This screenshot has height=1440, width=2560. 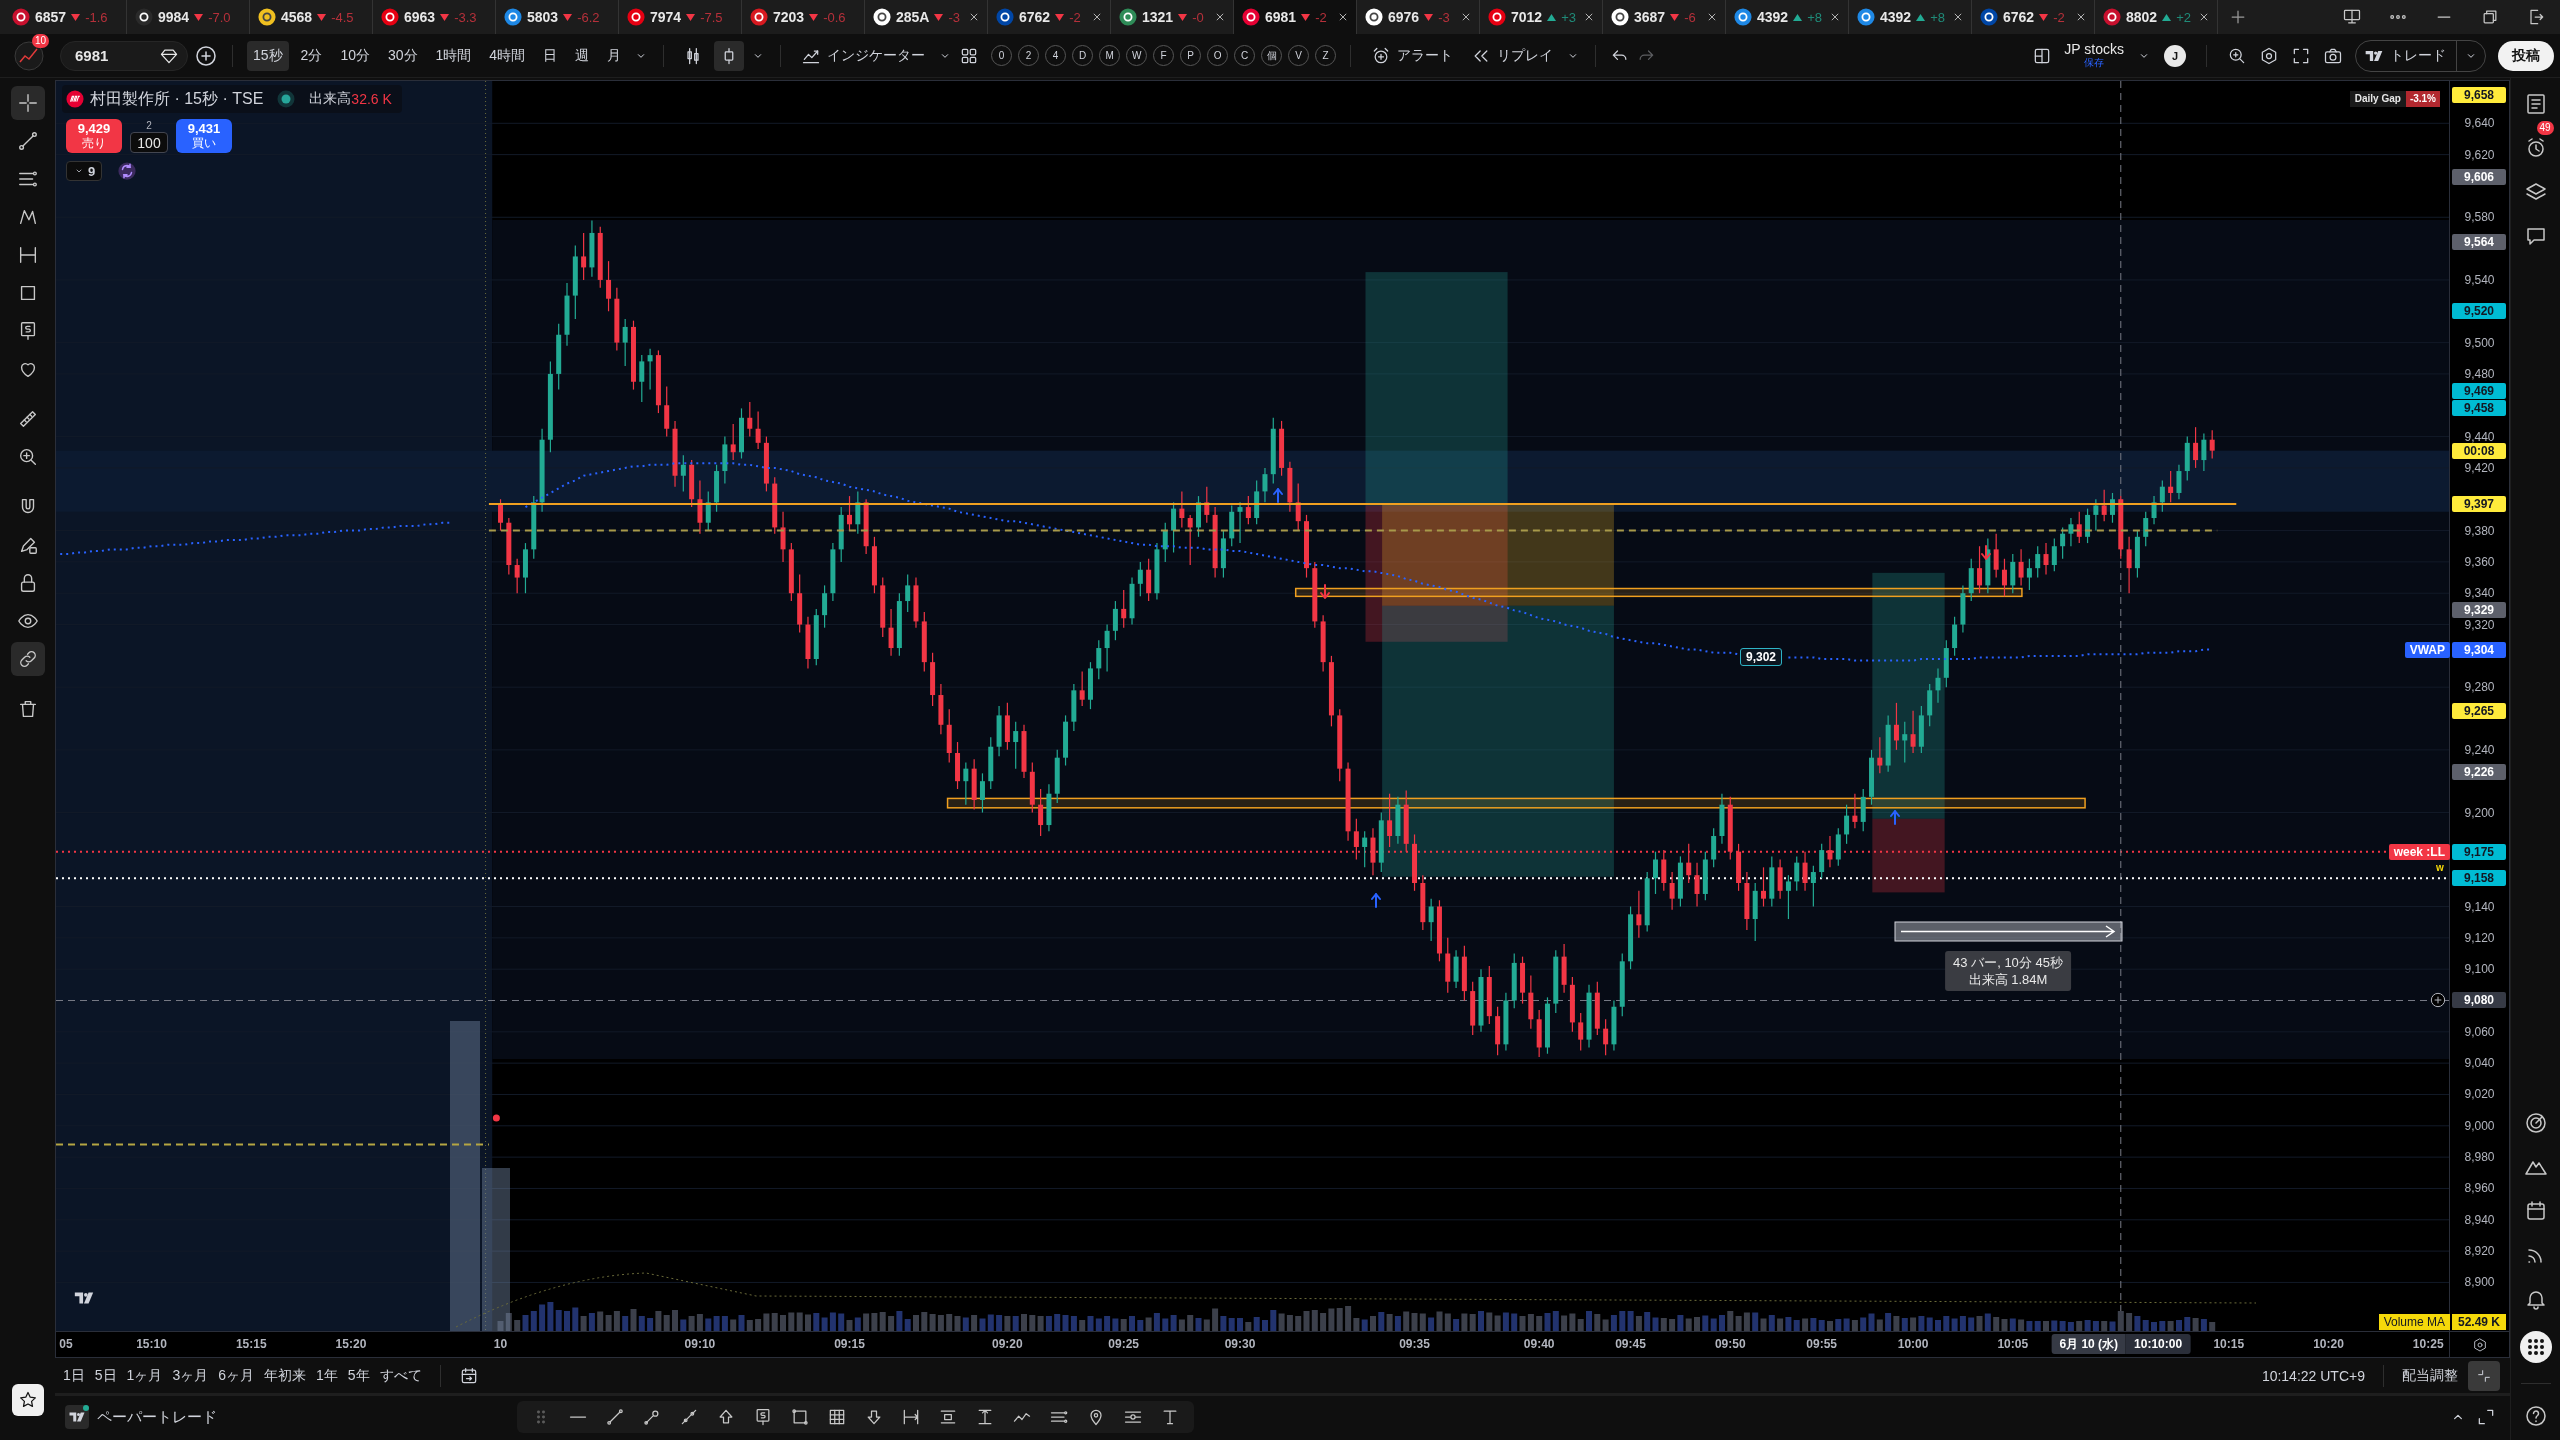 I want to click on interval-button: 月, so click(x=614, y=55).